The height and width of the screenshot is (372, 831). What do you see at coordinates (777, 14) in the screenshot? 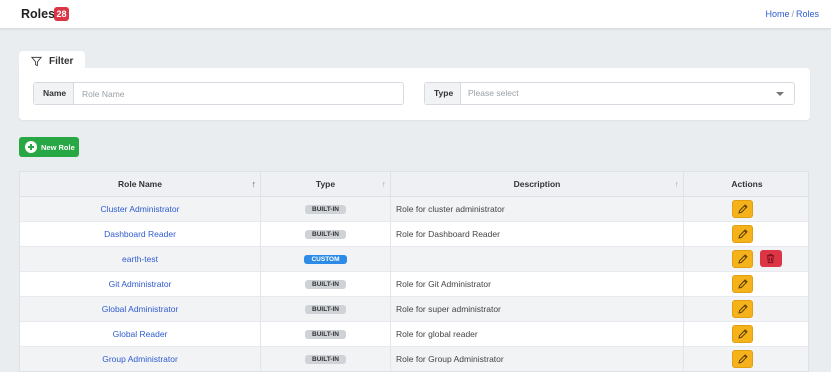
I see `breadcrumb-home-link: Home` at bounding box center [777, 14].